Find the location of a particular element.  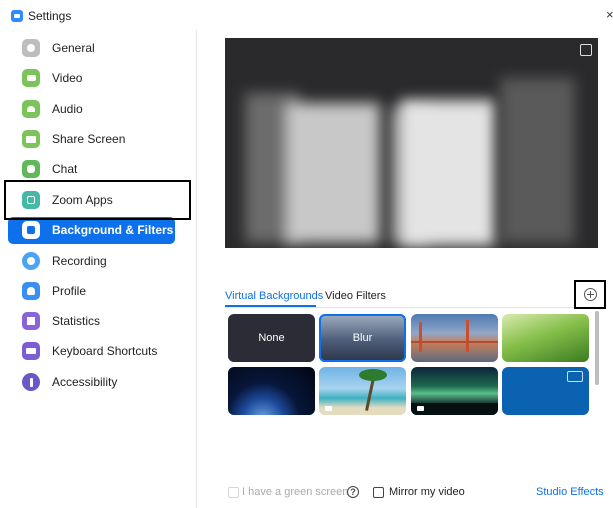

sidebar-item-audio: Audio is located at coordinates (91, 109).